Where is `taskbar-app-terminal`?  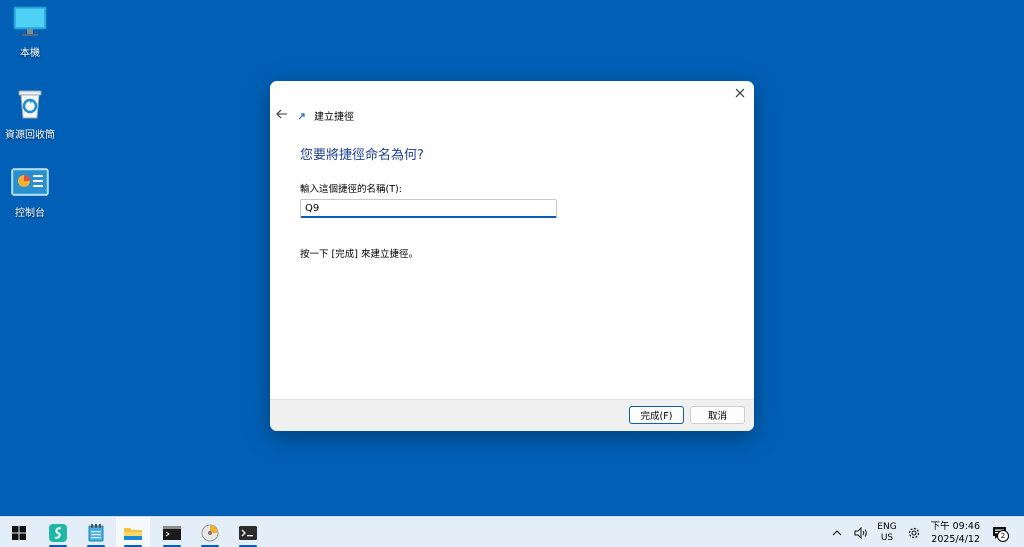
taskbar-app-terminal is located at coordinates (248, 532).